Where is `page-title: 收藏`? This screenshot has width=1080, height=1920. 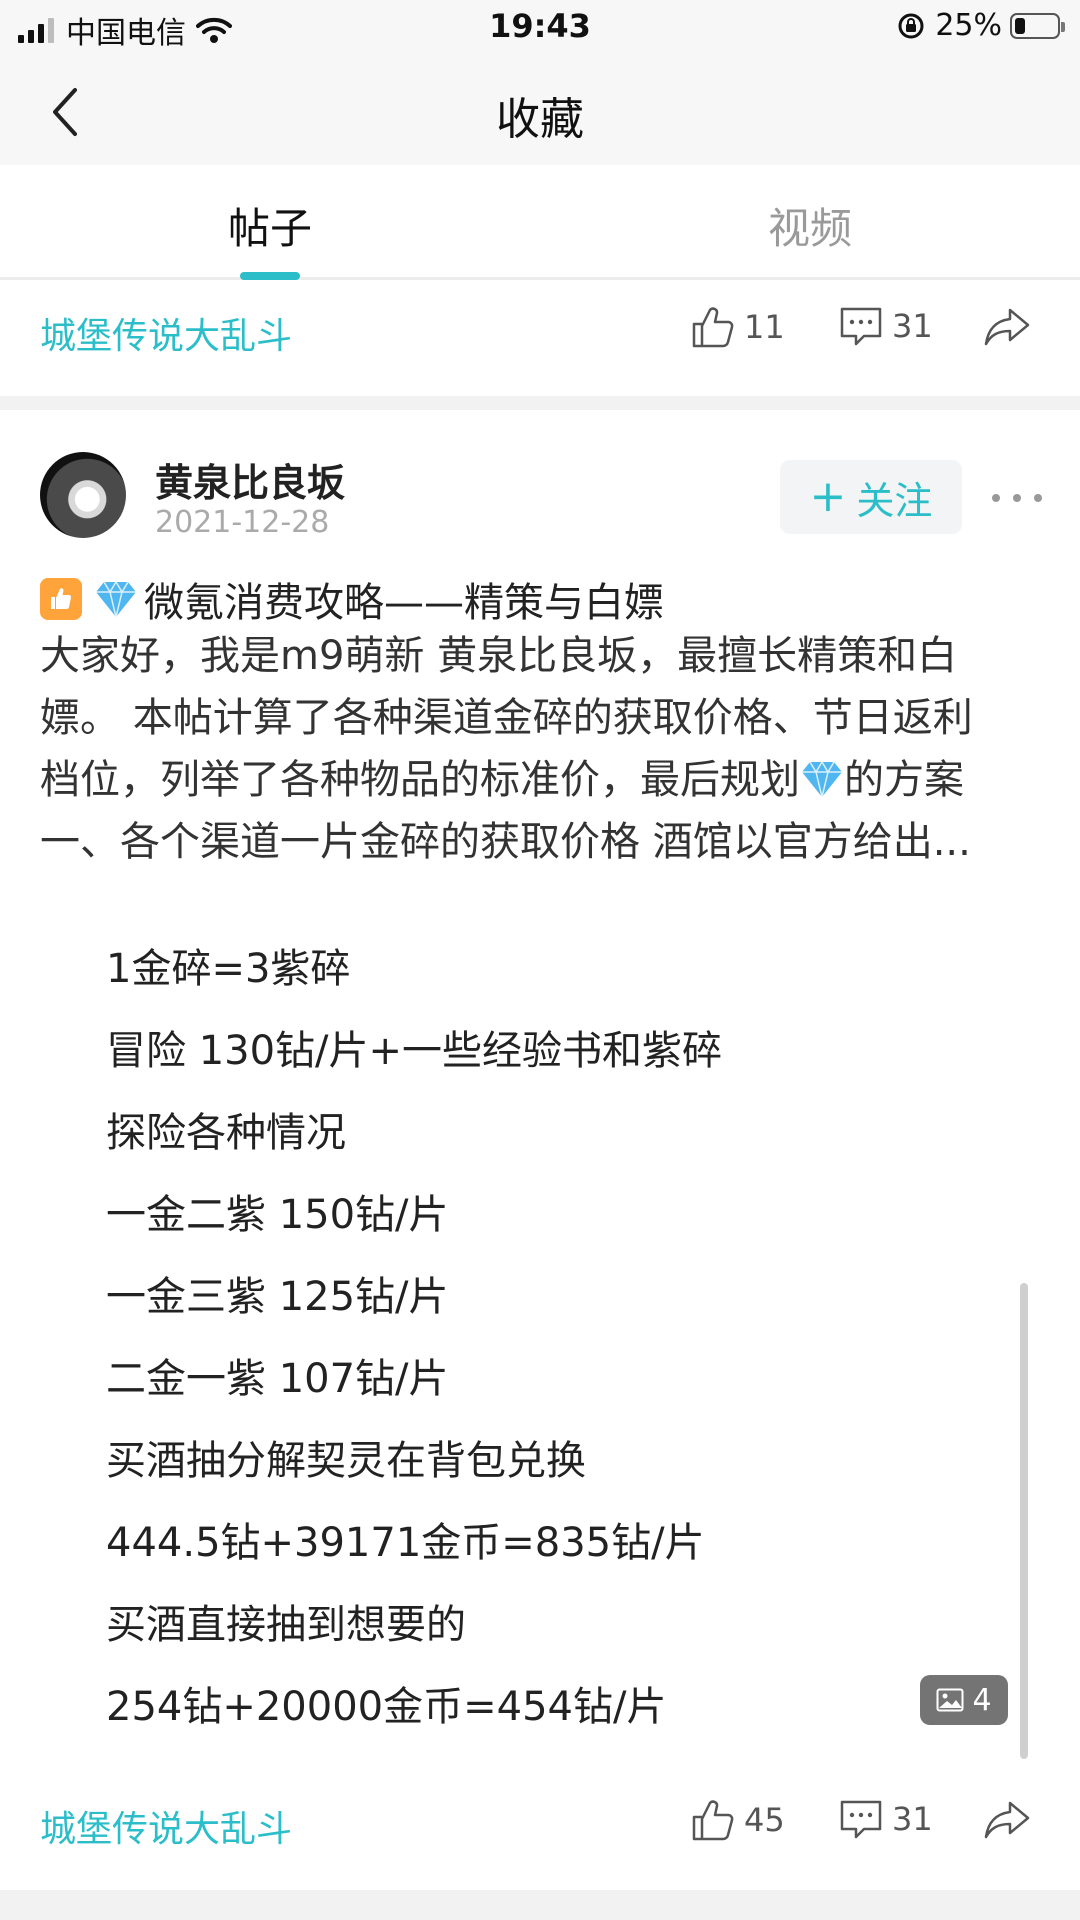 page-title: 收藏 is located at coordinates (540, 119).